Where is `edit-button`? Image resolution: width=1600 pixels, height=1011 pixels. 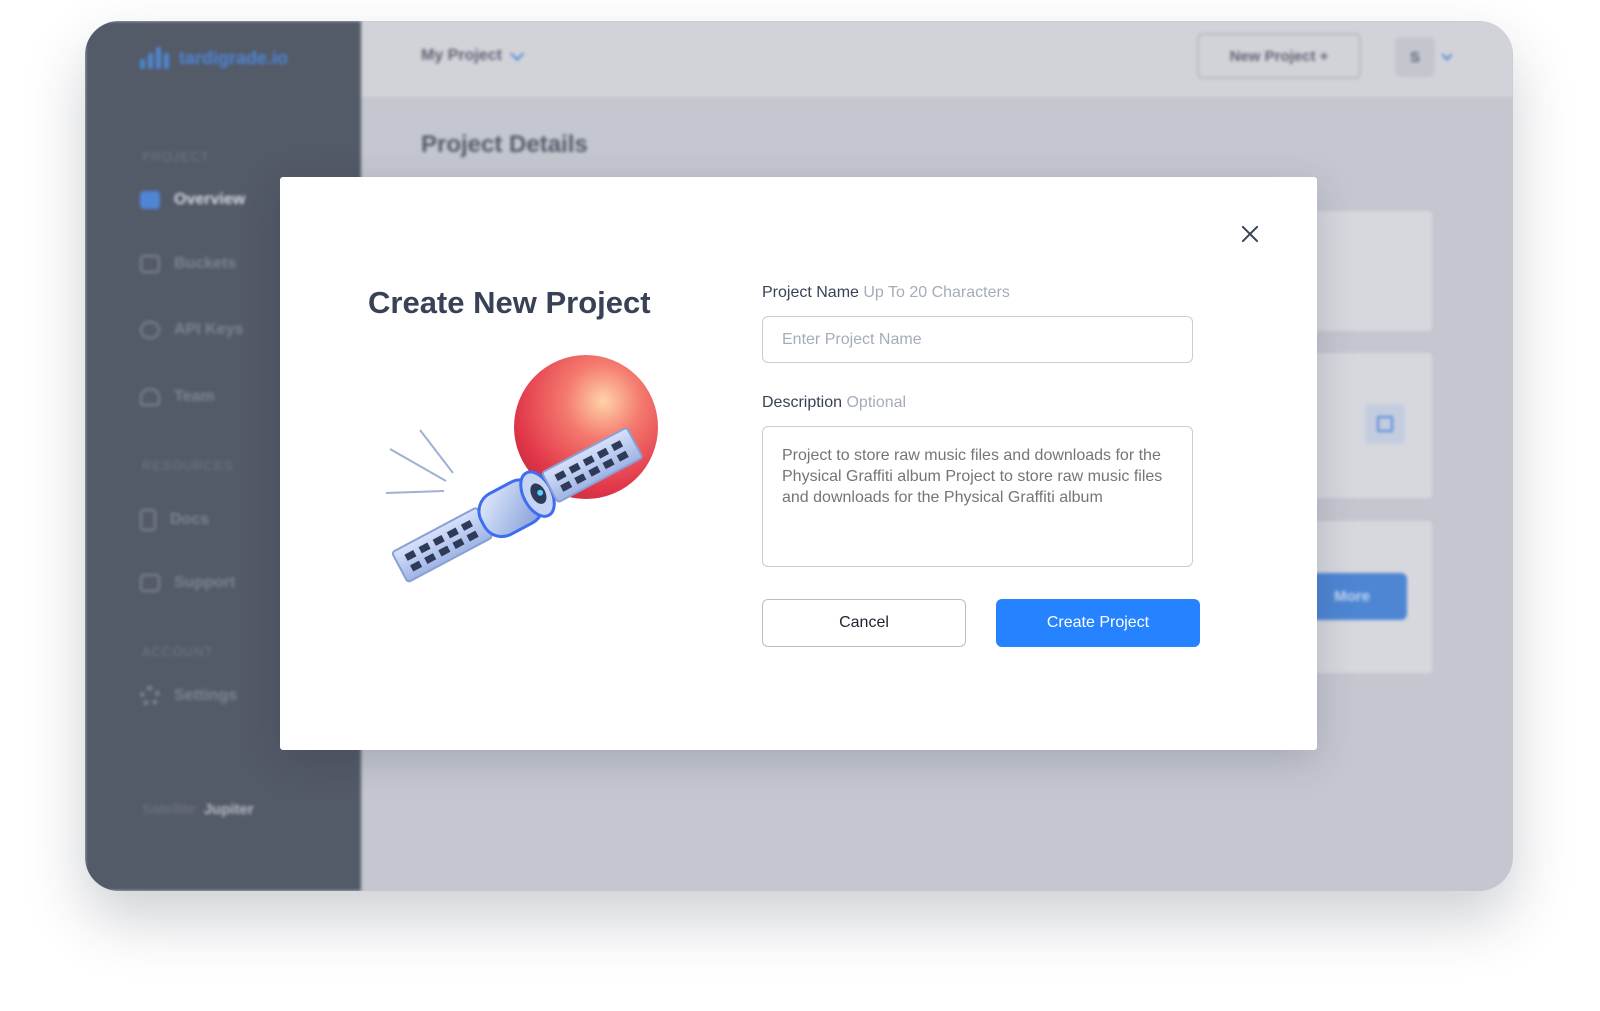
edit-button is located at coordinates (1385, 424).